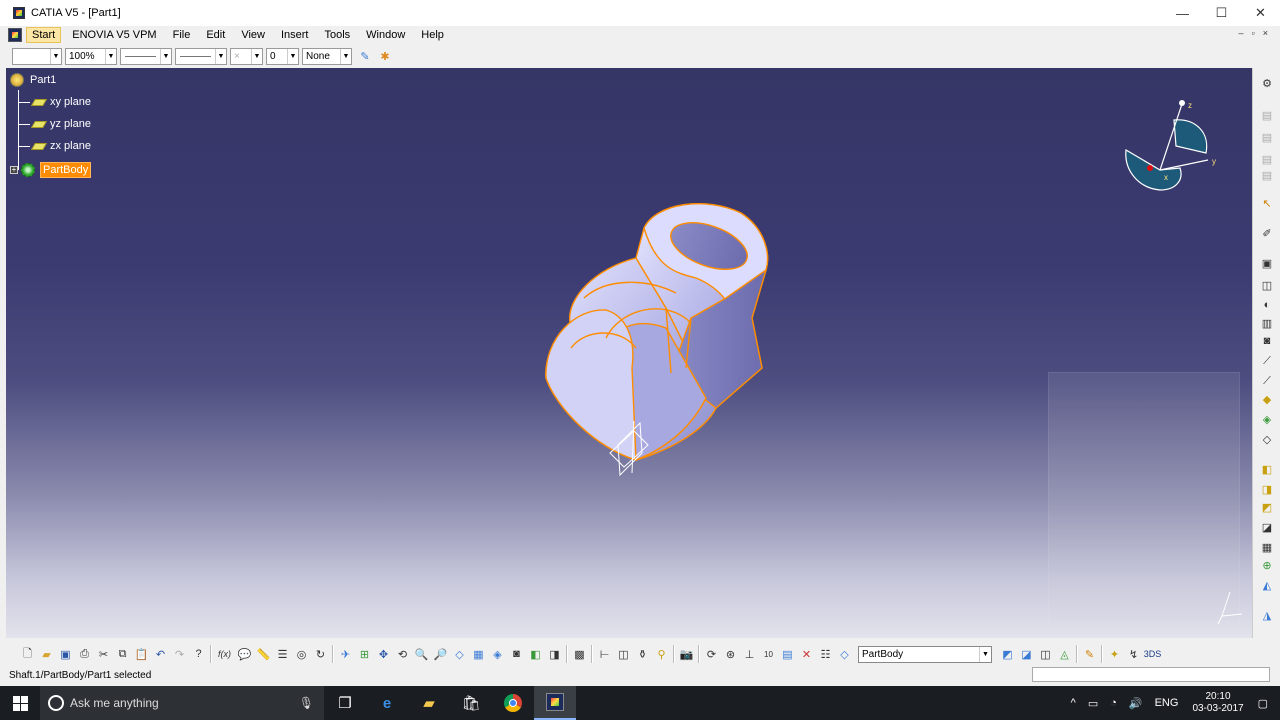 The height and width of the screenshot is (720, 1280). I want to click on slot-icon: ⟋, so click(1267, 381).